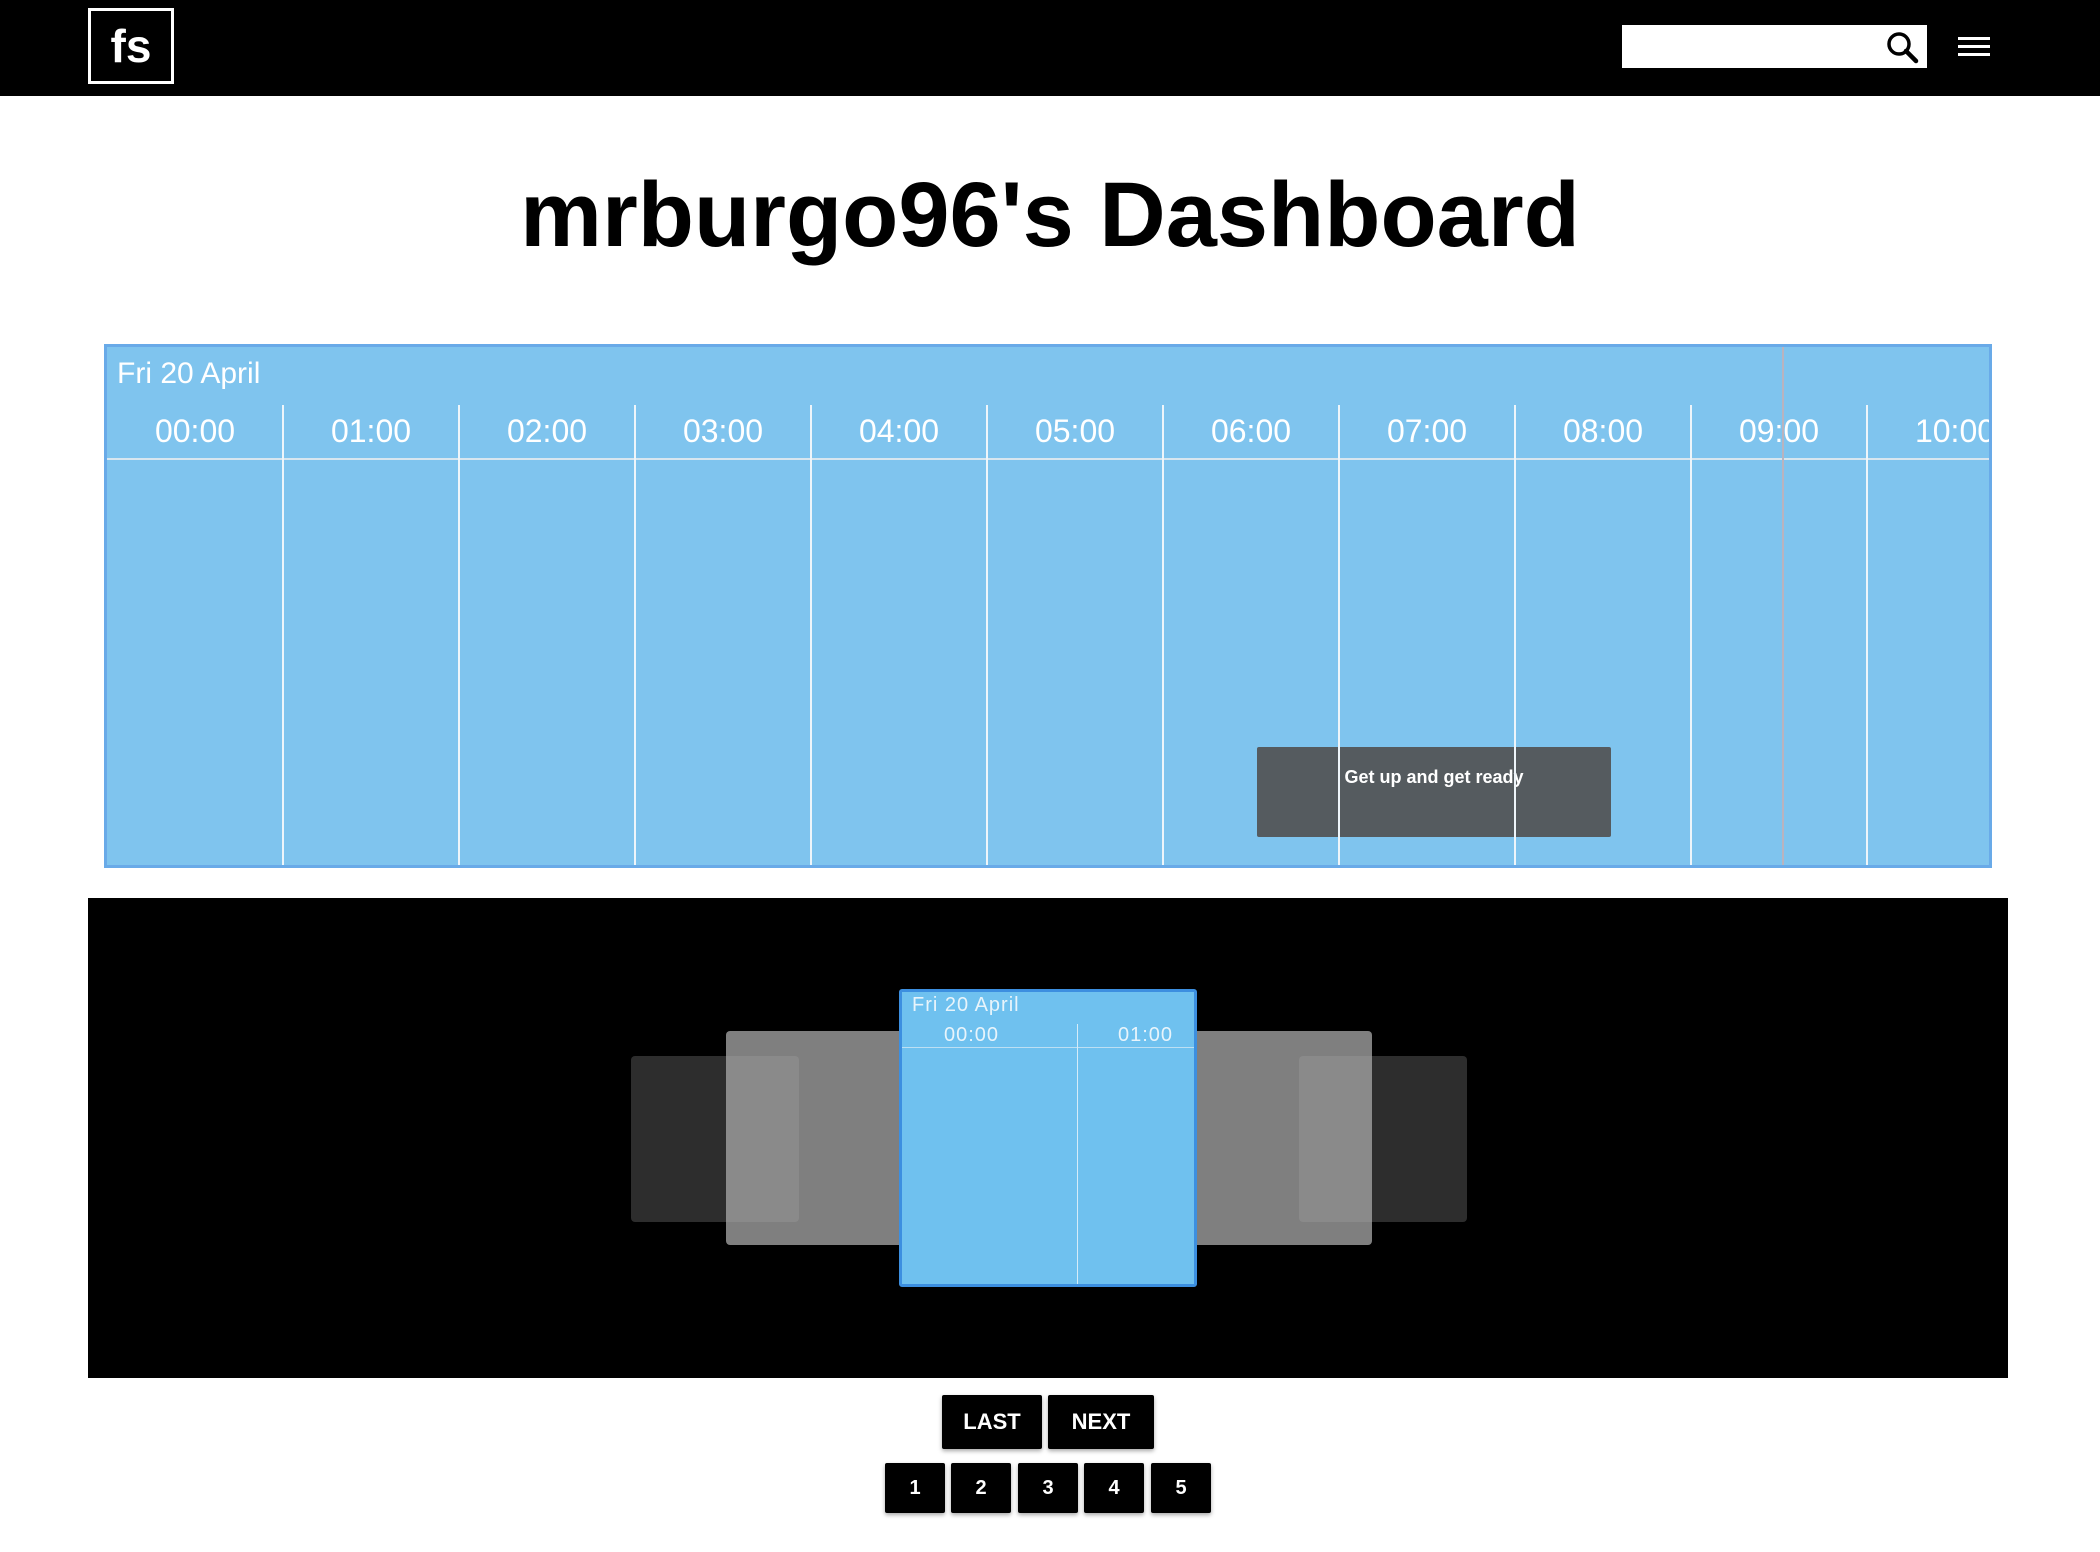 Image resolution: width=2100 pixels, height=1552 pixels. I want to click on logo: fs, so click(131, 46).